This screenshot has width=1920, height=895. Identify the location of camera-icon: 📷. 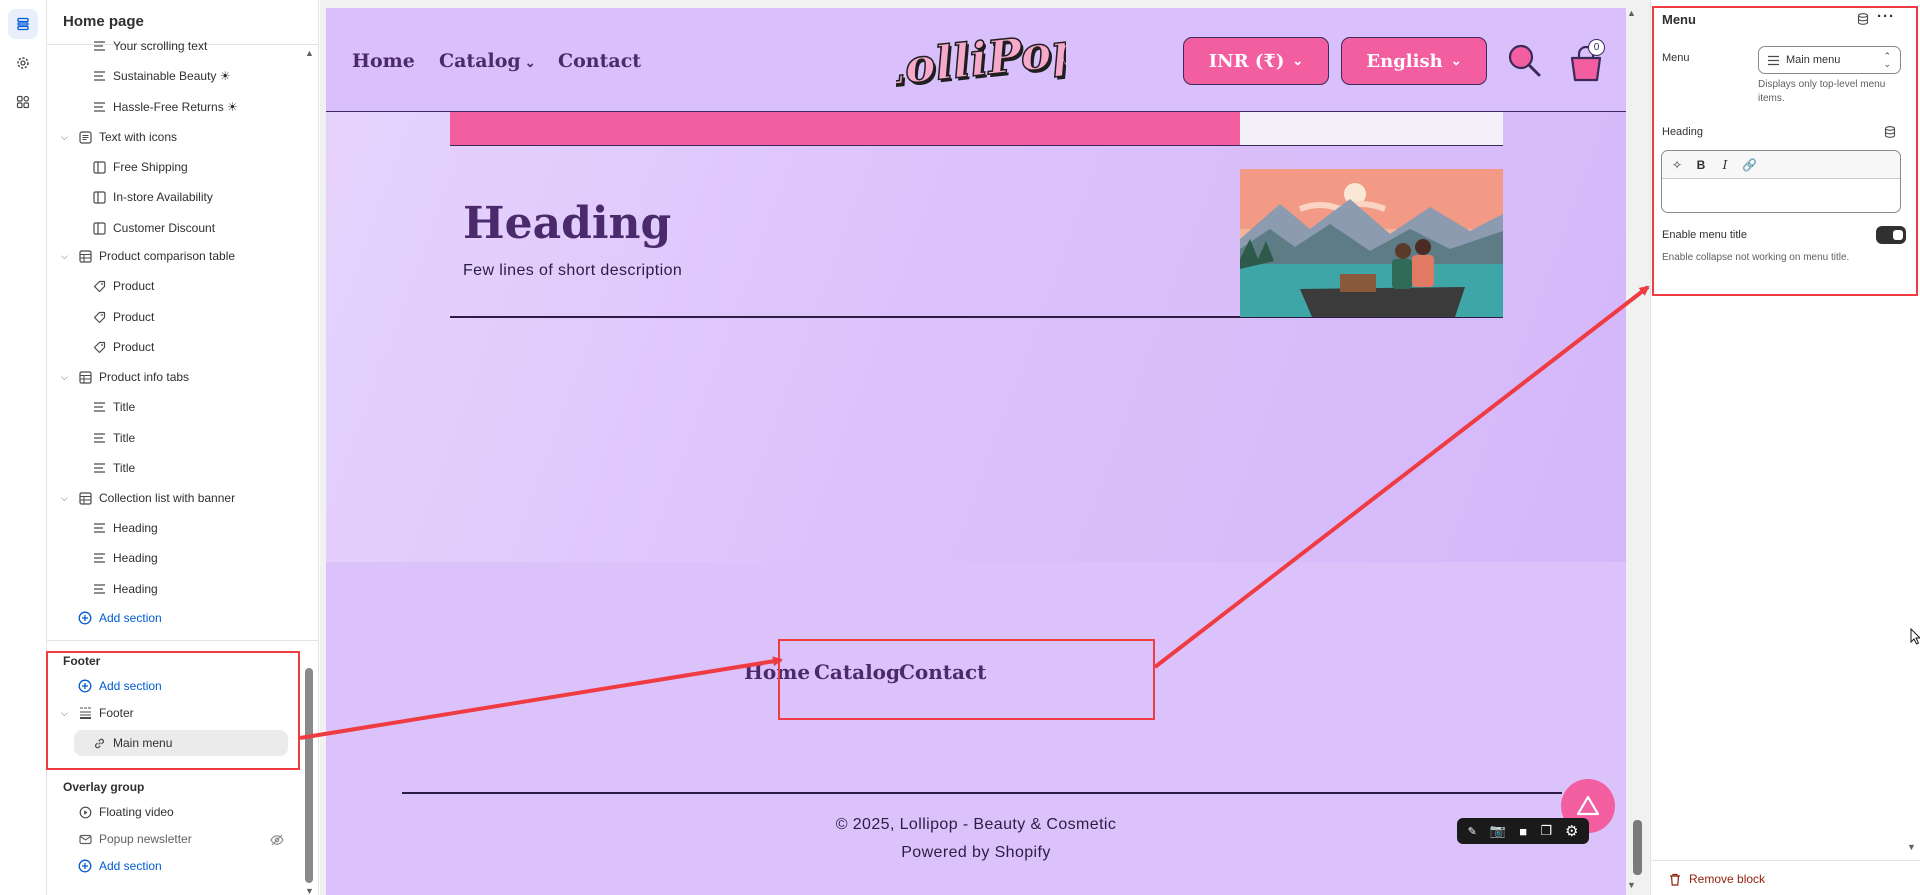
(1498, 831).